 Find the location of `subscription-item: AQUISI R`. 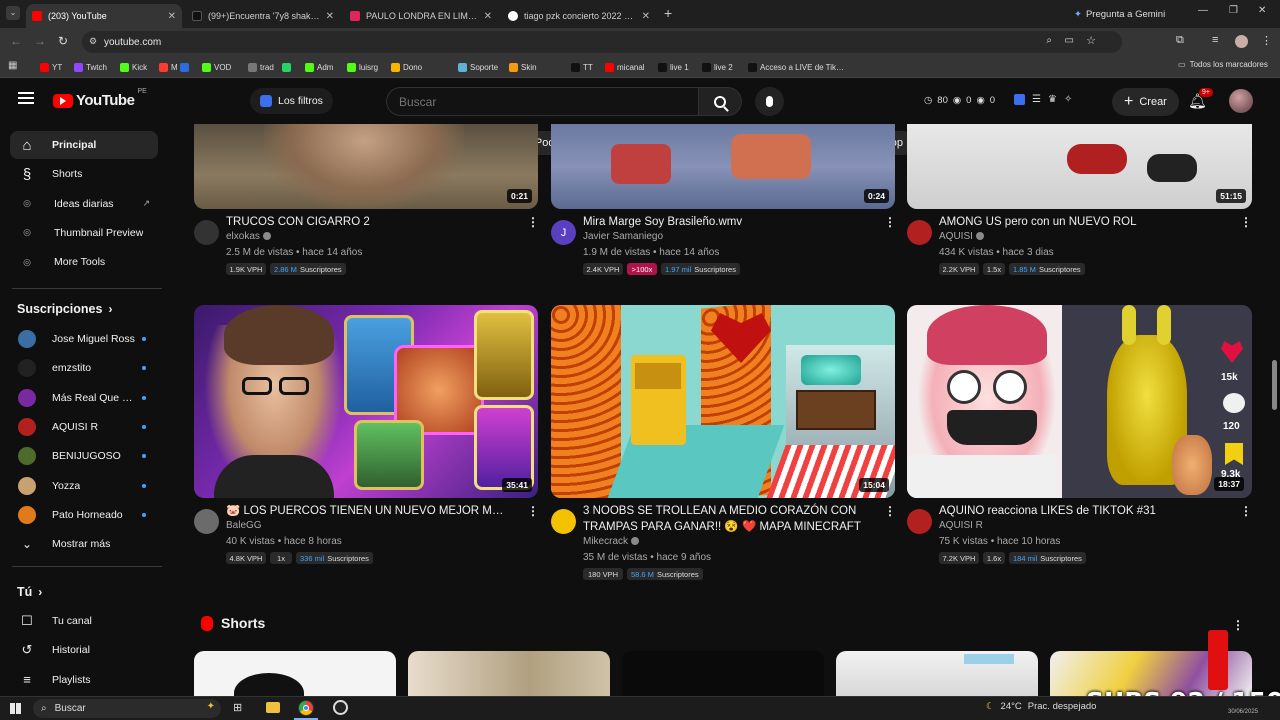

subscription-item: AQUISI R is located at coordinates (84, 427).